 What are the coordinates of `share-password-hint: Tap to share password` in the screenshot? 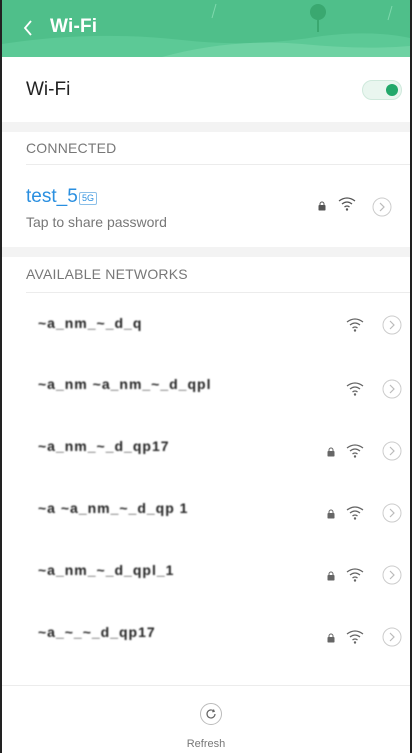 It's located at (96, 222).